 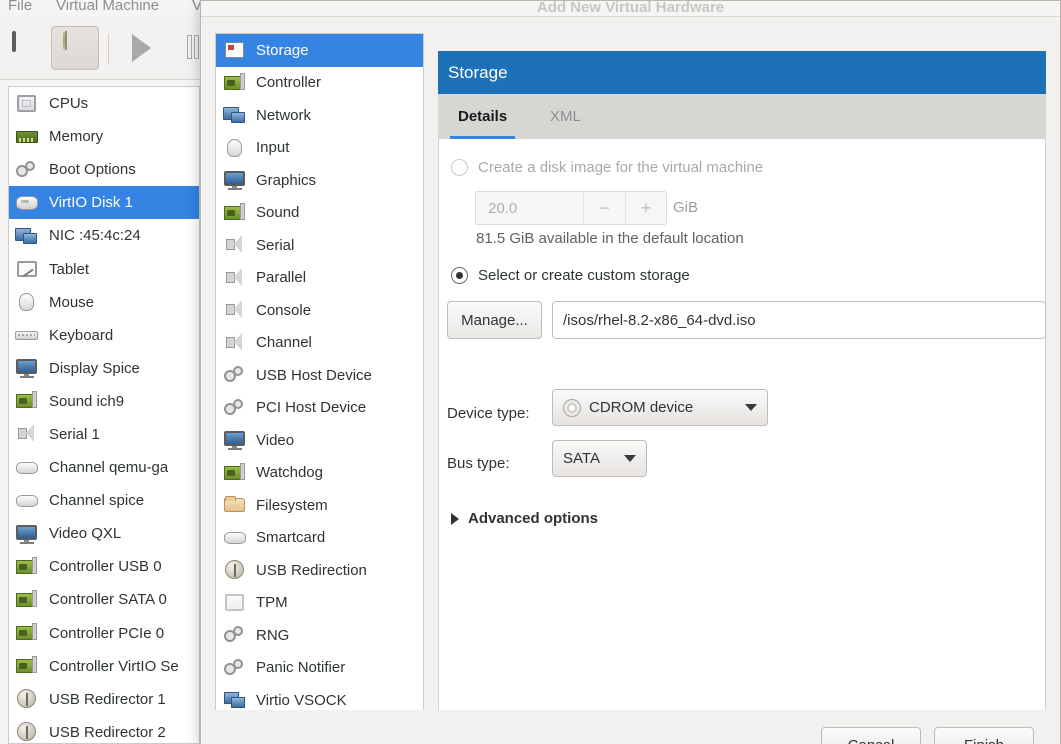 I want to click on show-console-button, so click(x=29, y=48).